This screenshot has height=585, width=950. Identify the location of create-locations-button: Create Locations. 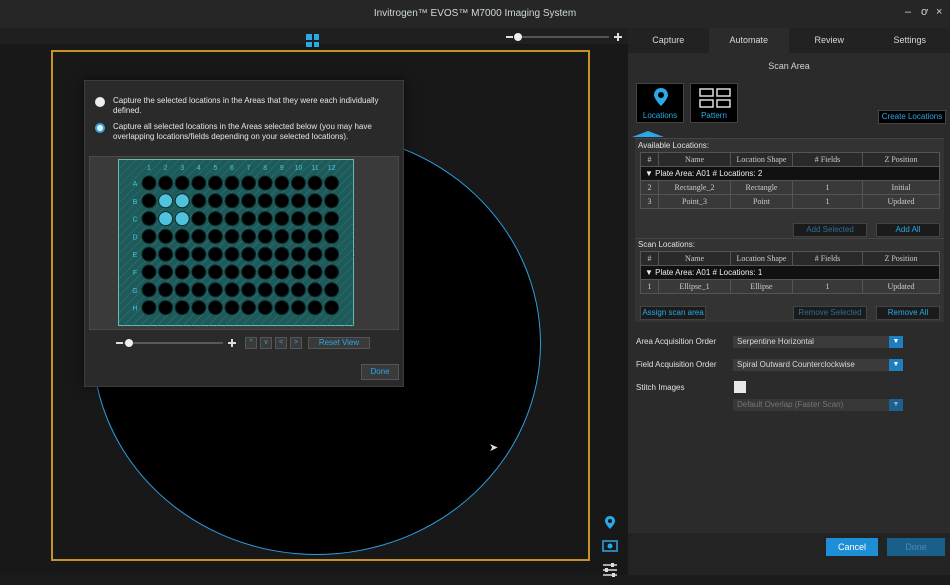
(912, 117).